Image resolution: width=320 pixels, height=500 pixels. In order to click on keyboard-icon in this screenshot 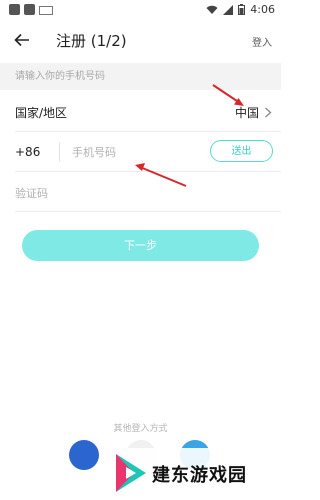, I will do `click(46, 10)`.